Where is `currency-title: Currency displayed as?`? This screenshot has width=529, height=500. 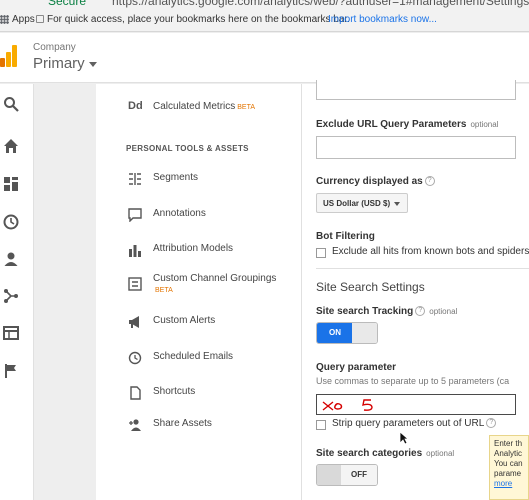 currency-title: Currency displayed as? is located at coordinates (375, 181).